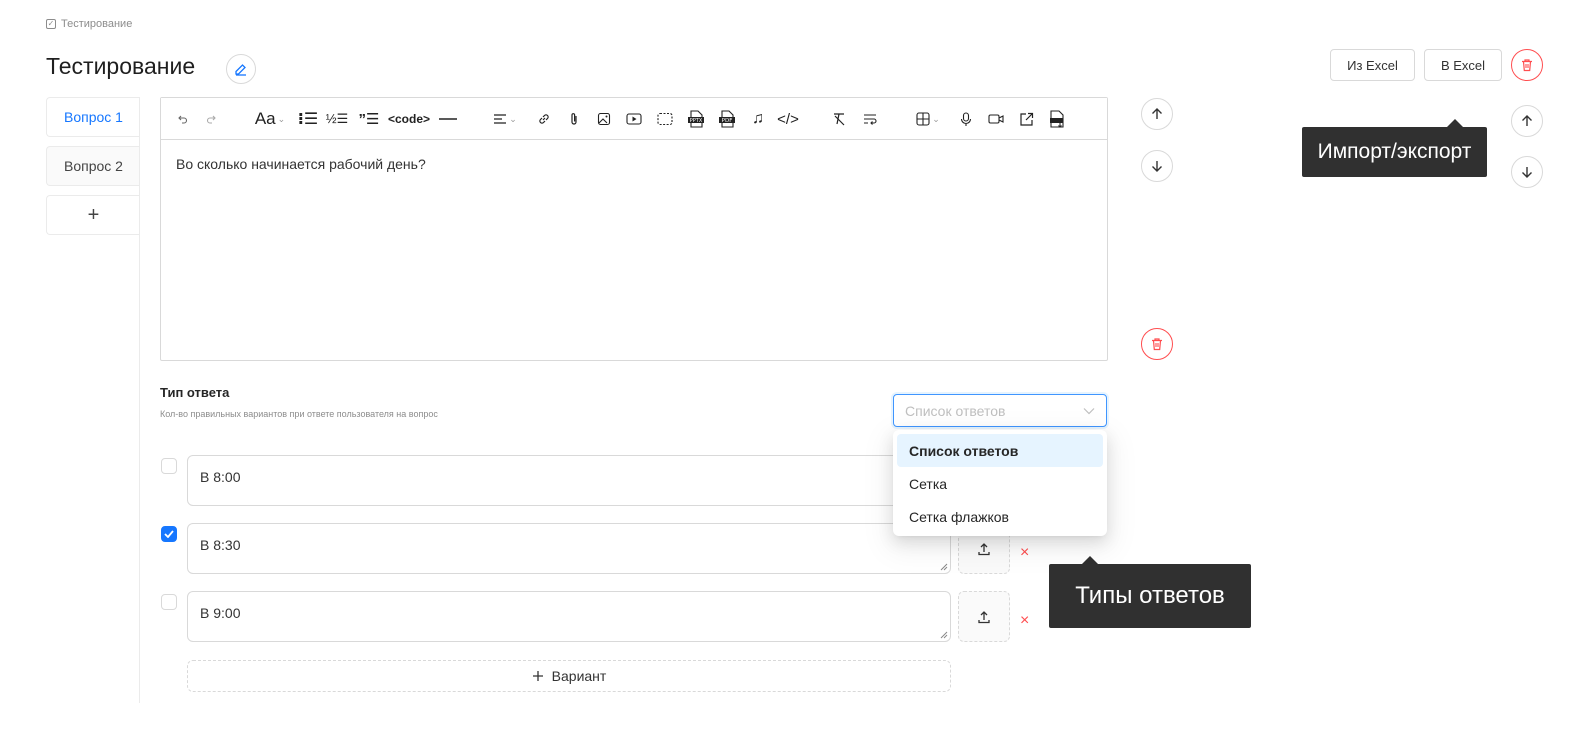 The height and width of the screenshot is (731, 1590). Describe the element at coordinates (634, 164) in the screenshot. I see `editor-content: Во сколько начинается рабочий день?` at that location.